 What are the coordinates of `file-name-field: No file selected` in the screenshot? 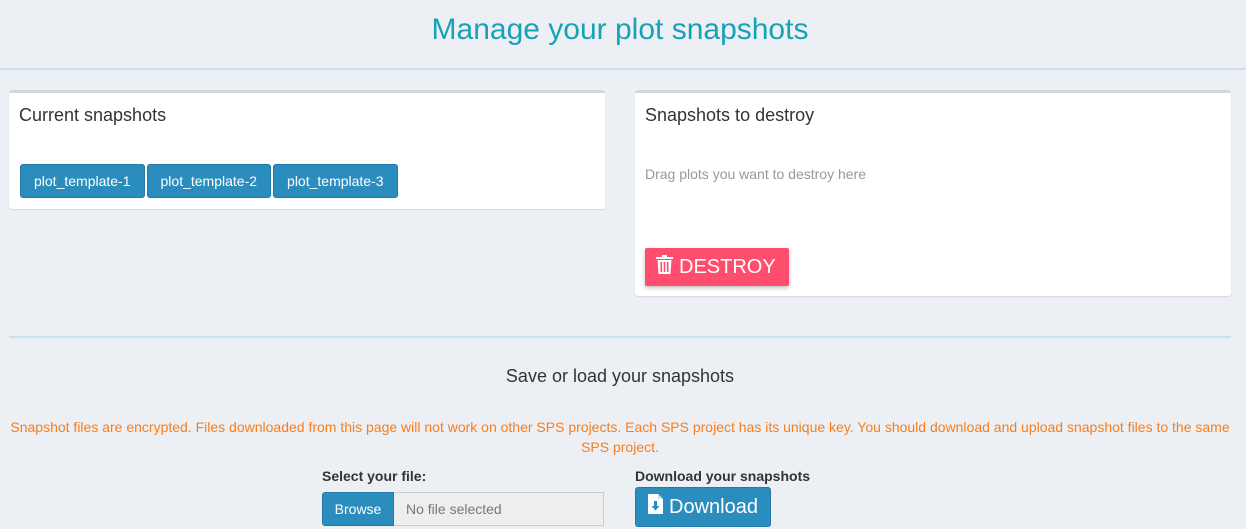 It's located at (499, 509).